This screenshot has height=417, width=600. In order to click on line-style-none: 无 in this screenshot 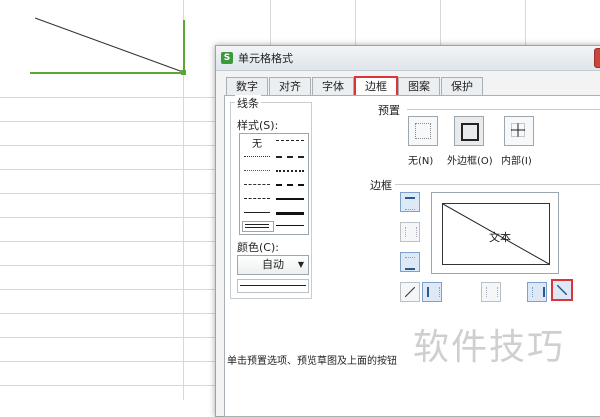, I will do `click(257, 142)`.